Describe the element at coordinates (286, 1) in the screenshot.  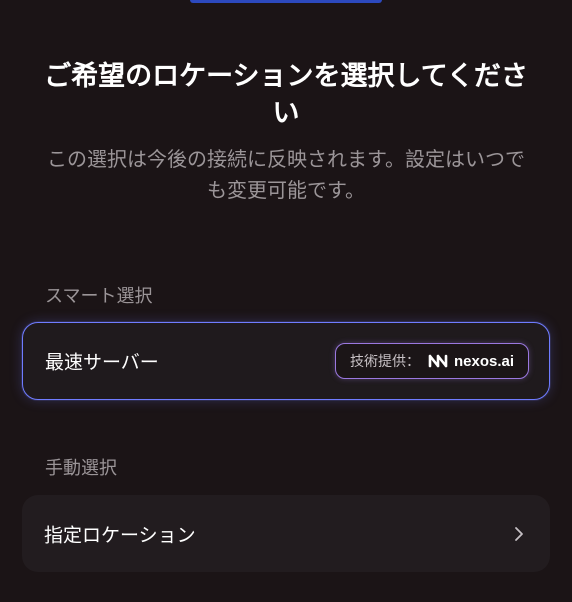
I see `top-accent-bar` at that location.